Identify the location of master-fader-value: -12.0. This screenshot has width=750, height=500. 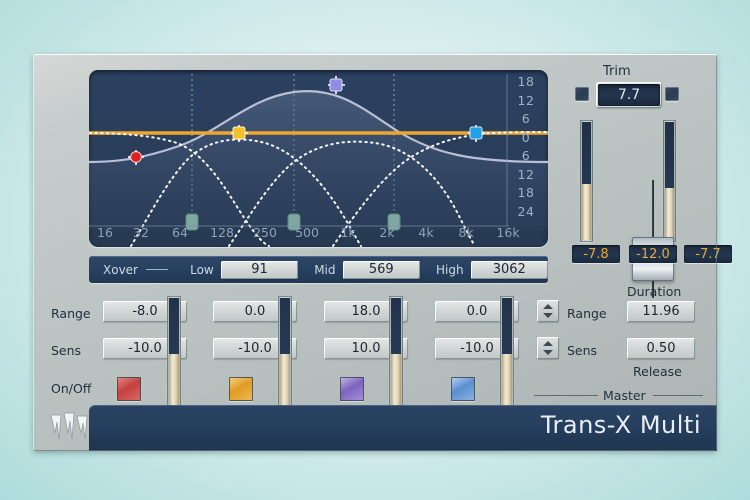
(653, 254).